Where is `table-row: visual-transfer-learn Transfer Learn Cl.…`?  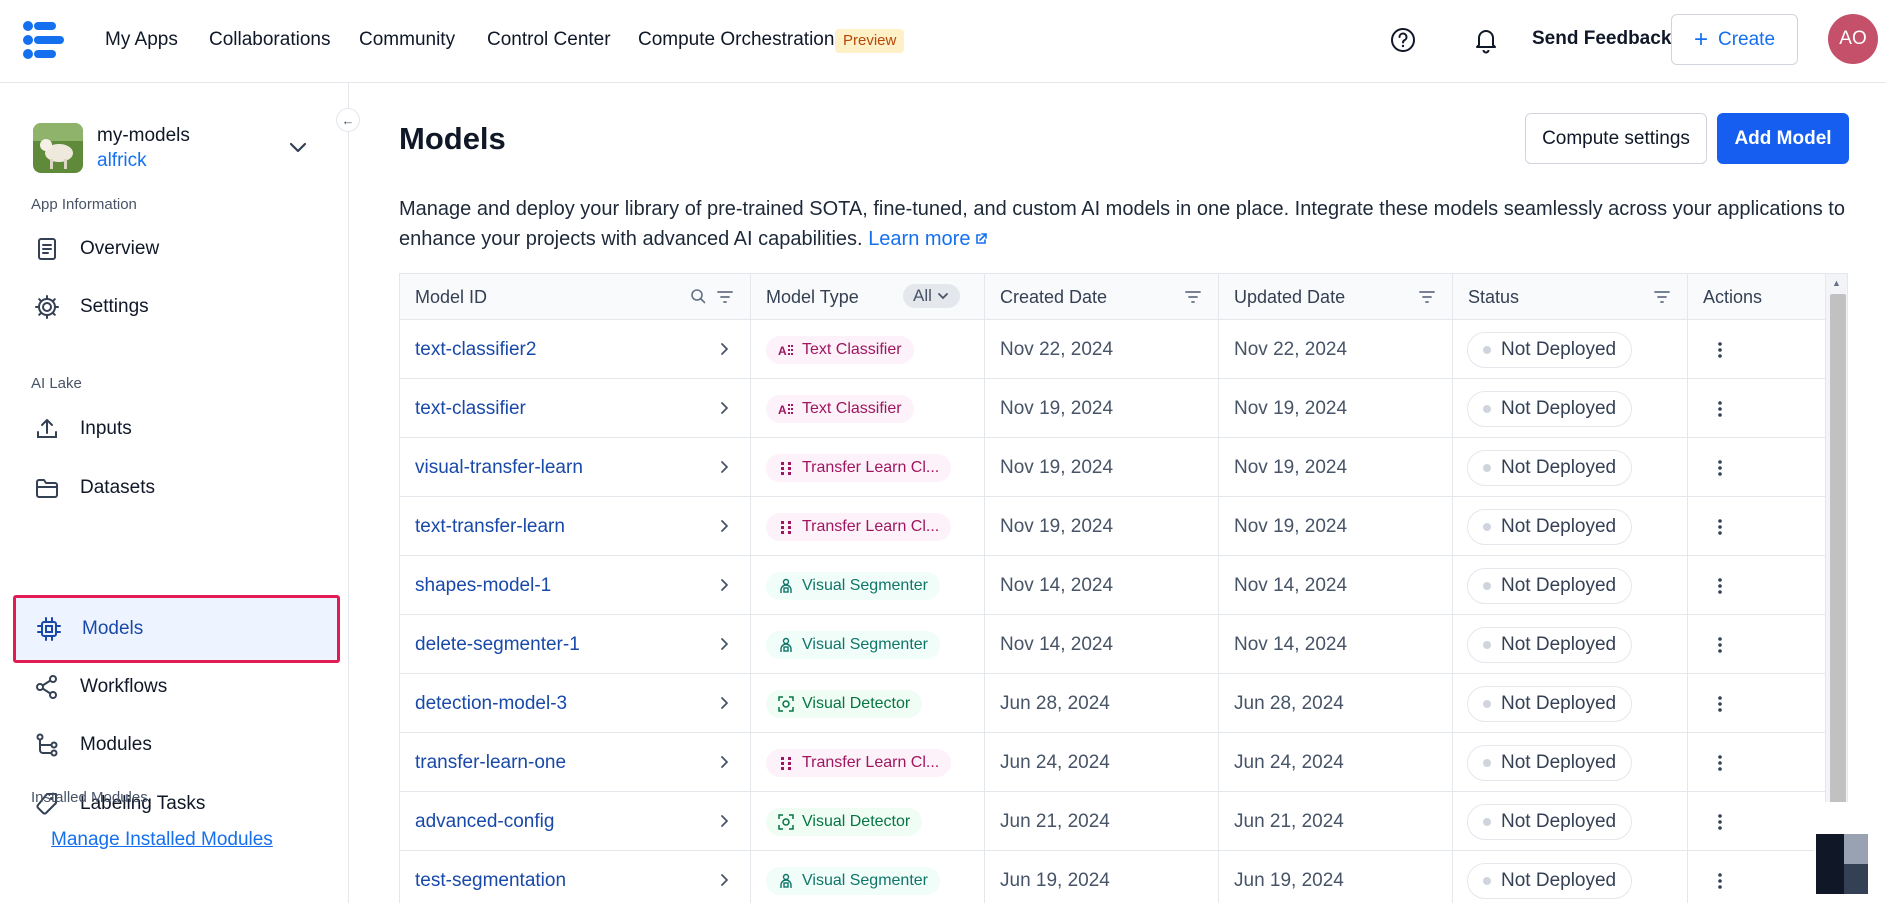
table-row: visual-transfer-learn Transfer Learn Cl.… is located at coordinates (1112, 467).